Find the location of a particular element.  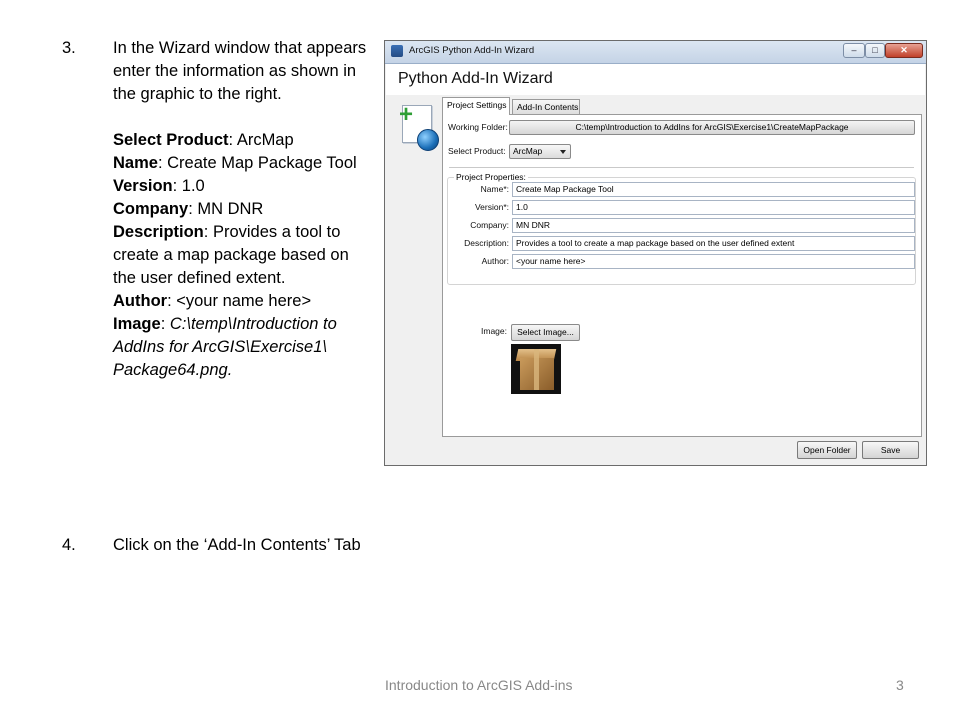

window-title: ArcGIS Python Add-In Wizard is located at coordinates (472, 50).